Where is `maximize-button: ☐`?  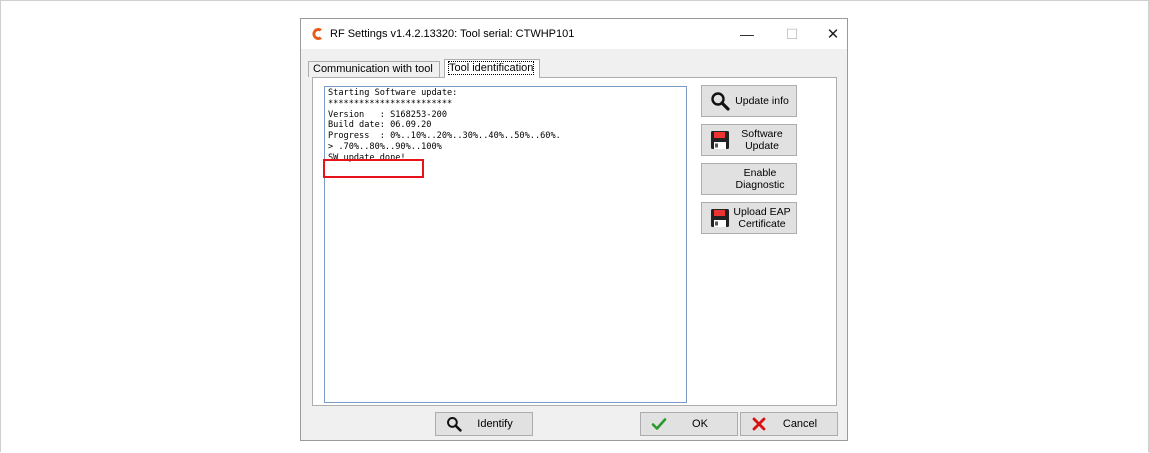
maximize-button: ☐ is located at coordinates (792, 34).